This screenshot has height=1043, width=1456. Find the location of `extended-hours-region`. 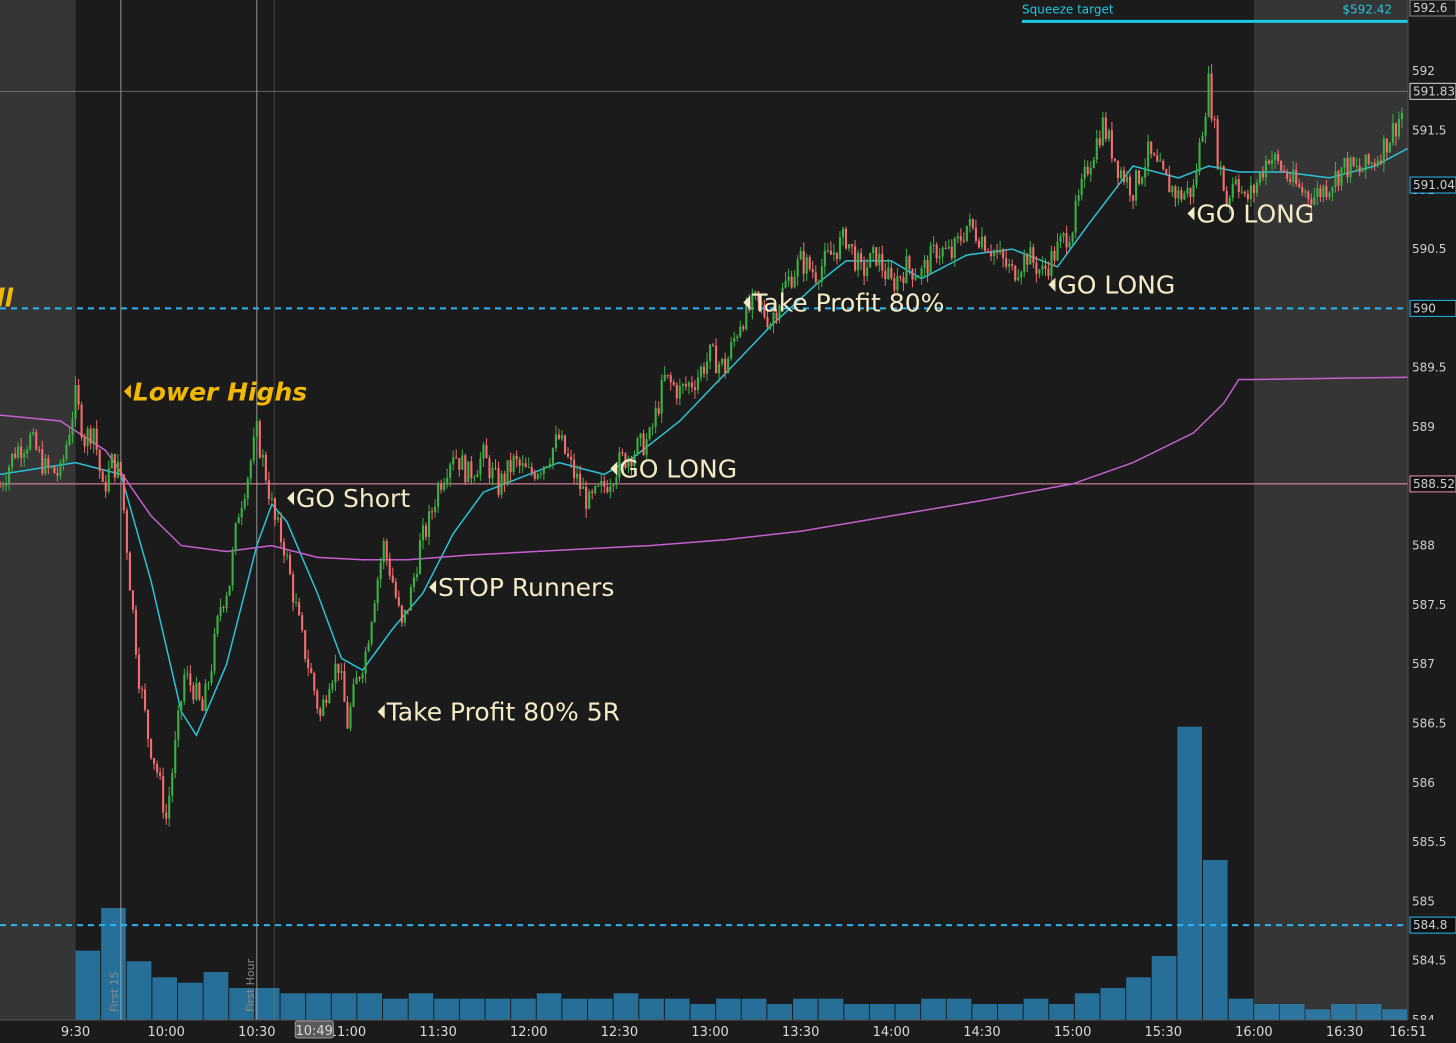

extended-hours-region is located at coordinates (38, 510).